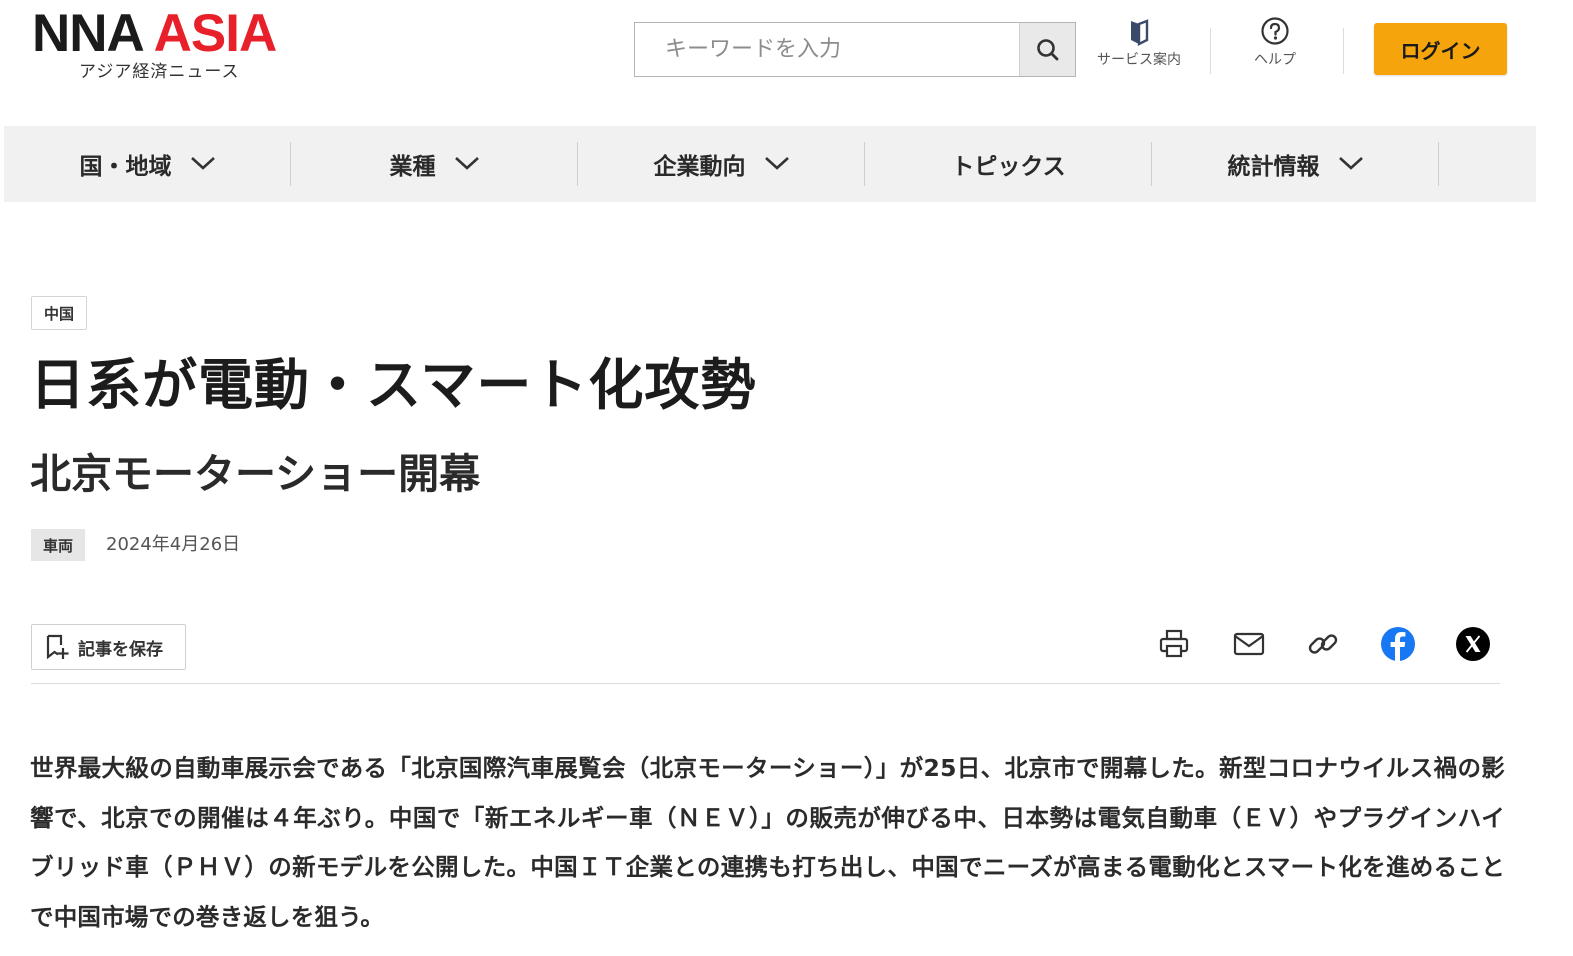 This screenshot has width=1573, height=956. I want to click on help-label: ヘルプ, so click(1275, 60).